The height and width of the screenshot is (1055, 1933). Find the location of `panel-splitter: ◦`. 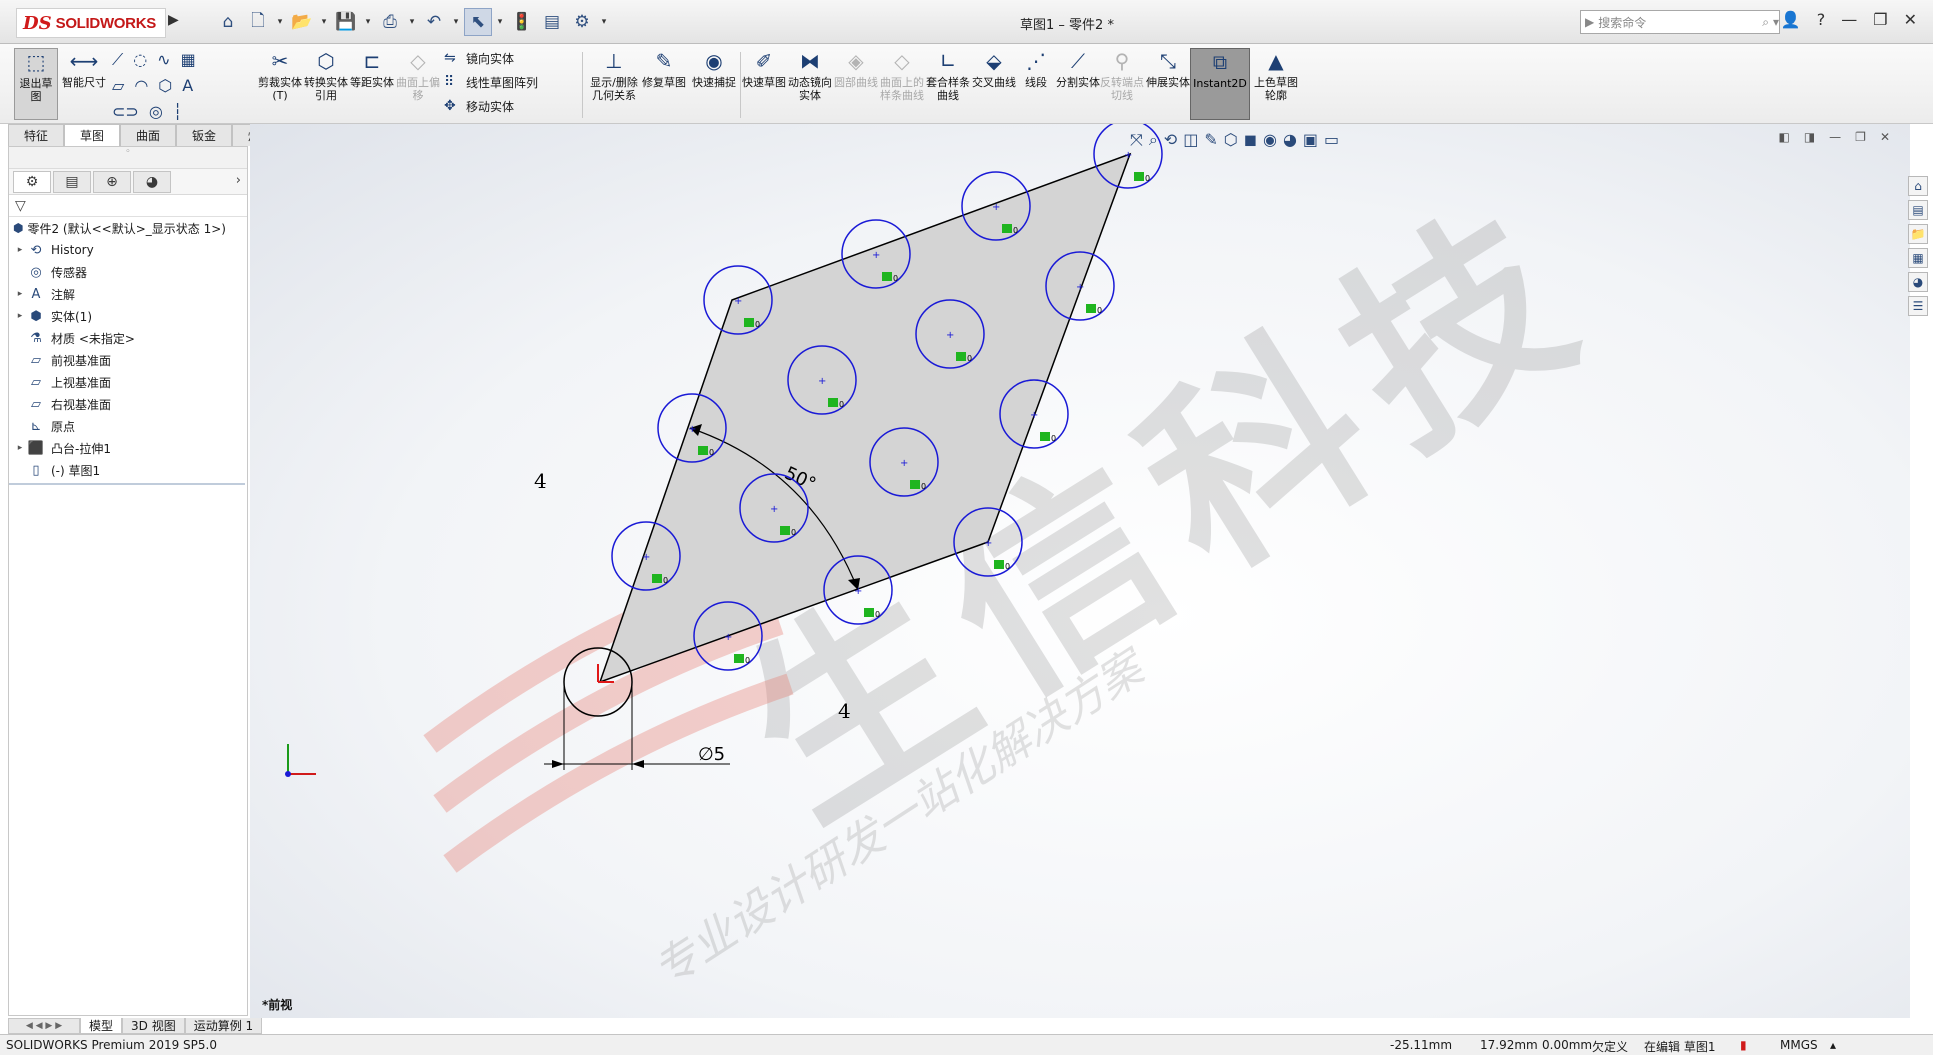

panel-splitter: ◦ is located at coordinates (128, 158).